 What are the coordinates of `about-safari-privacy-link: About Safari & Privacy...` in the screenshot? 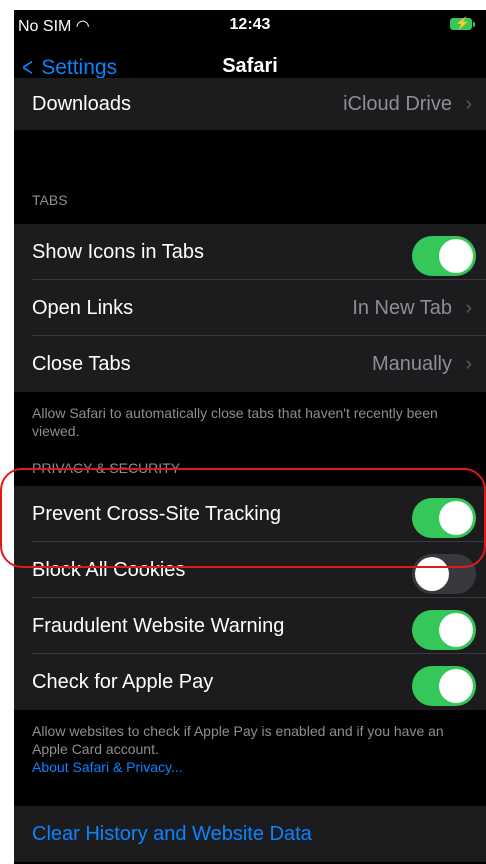 It's located at (107, 767).